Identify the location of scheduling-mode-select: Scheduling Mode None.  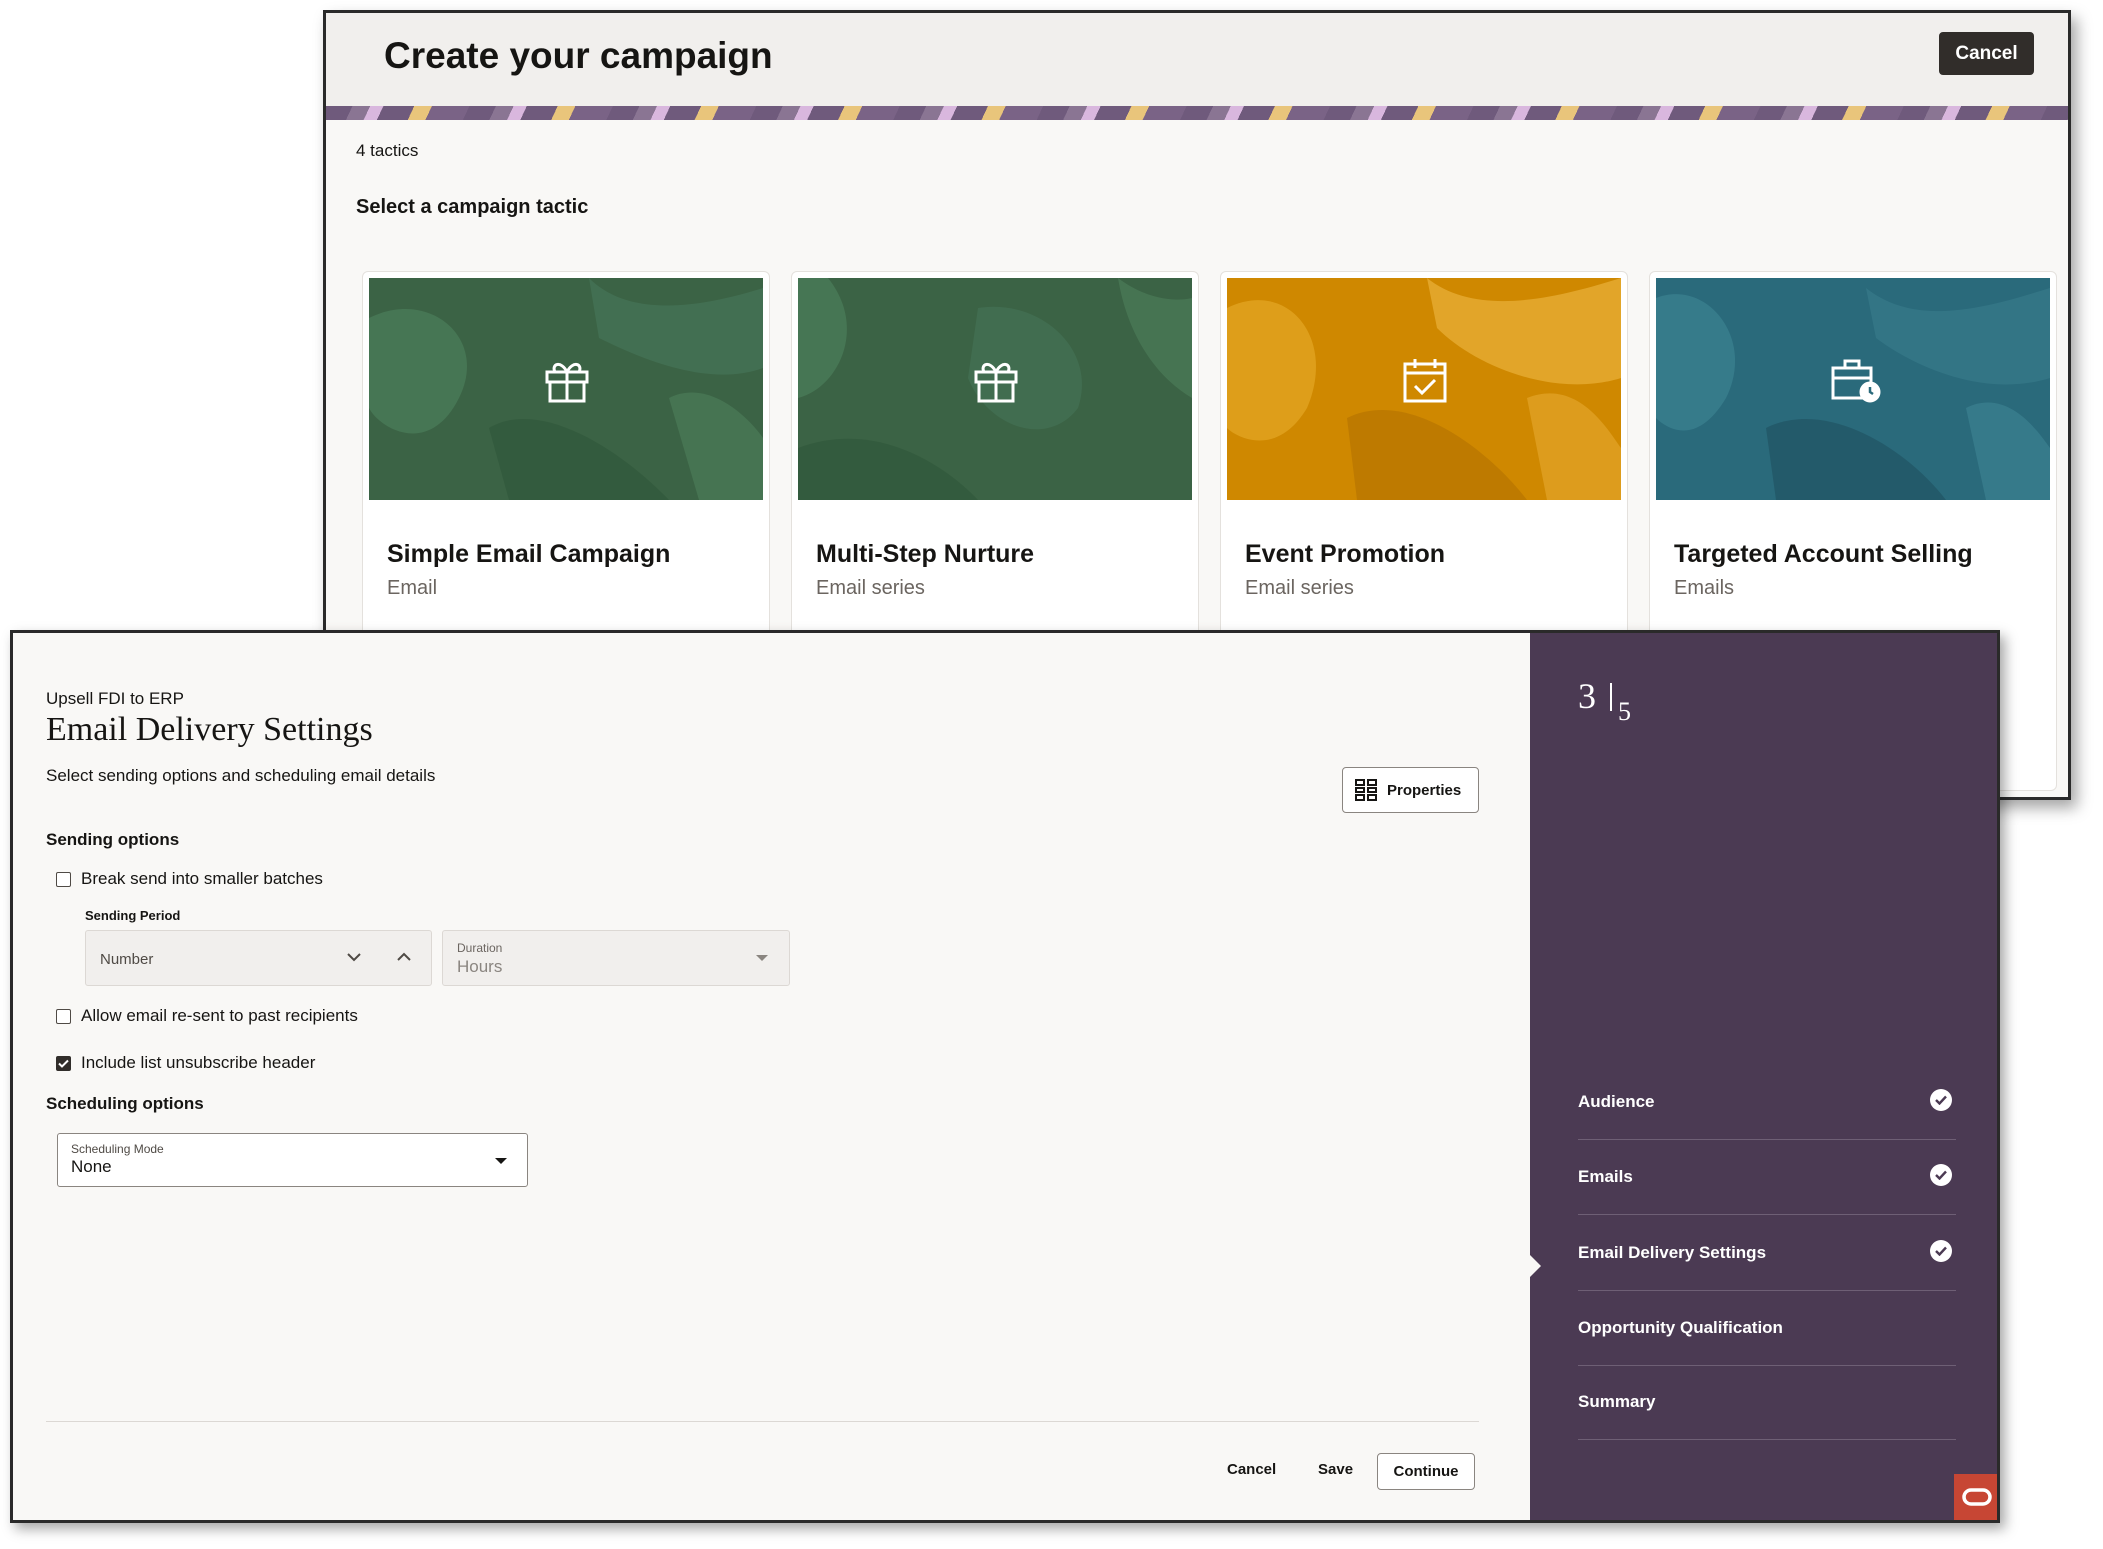
(292, 1160).